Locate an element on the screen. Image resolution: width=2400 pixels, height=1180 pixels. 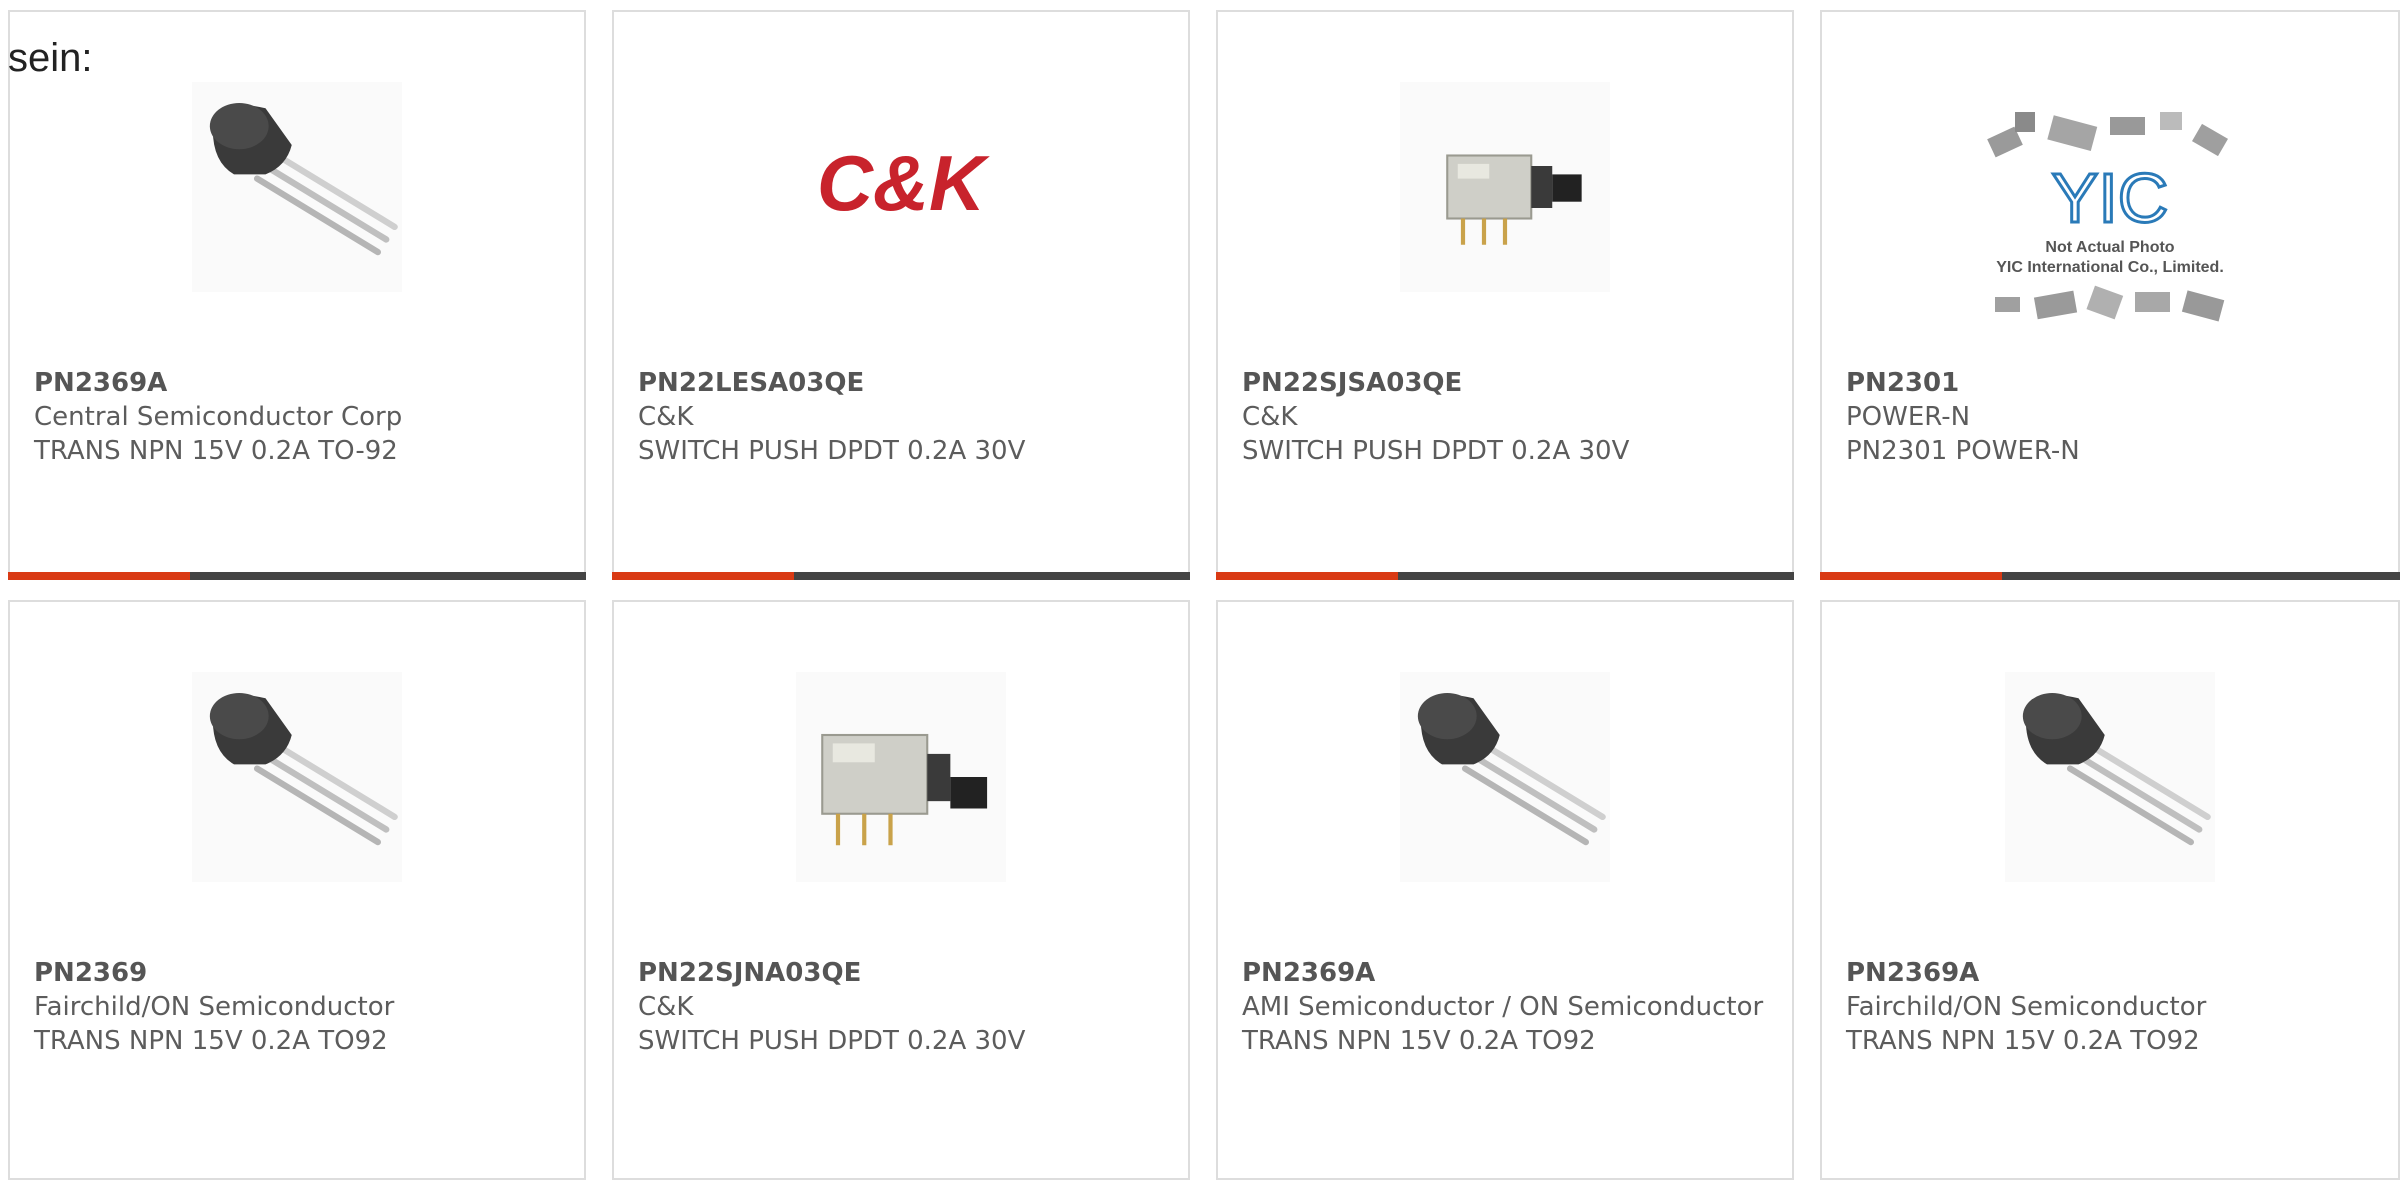
manufacturer: Central Semiconductor Corp is located at coordinates (218, 417).